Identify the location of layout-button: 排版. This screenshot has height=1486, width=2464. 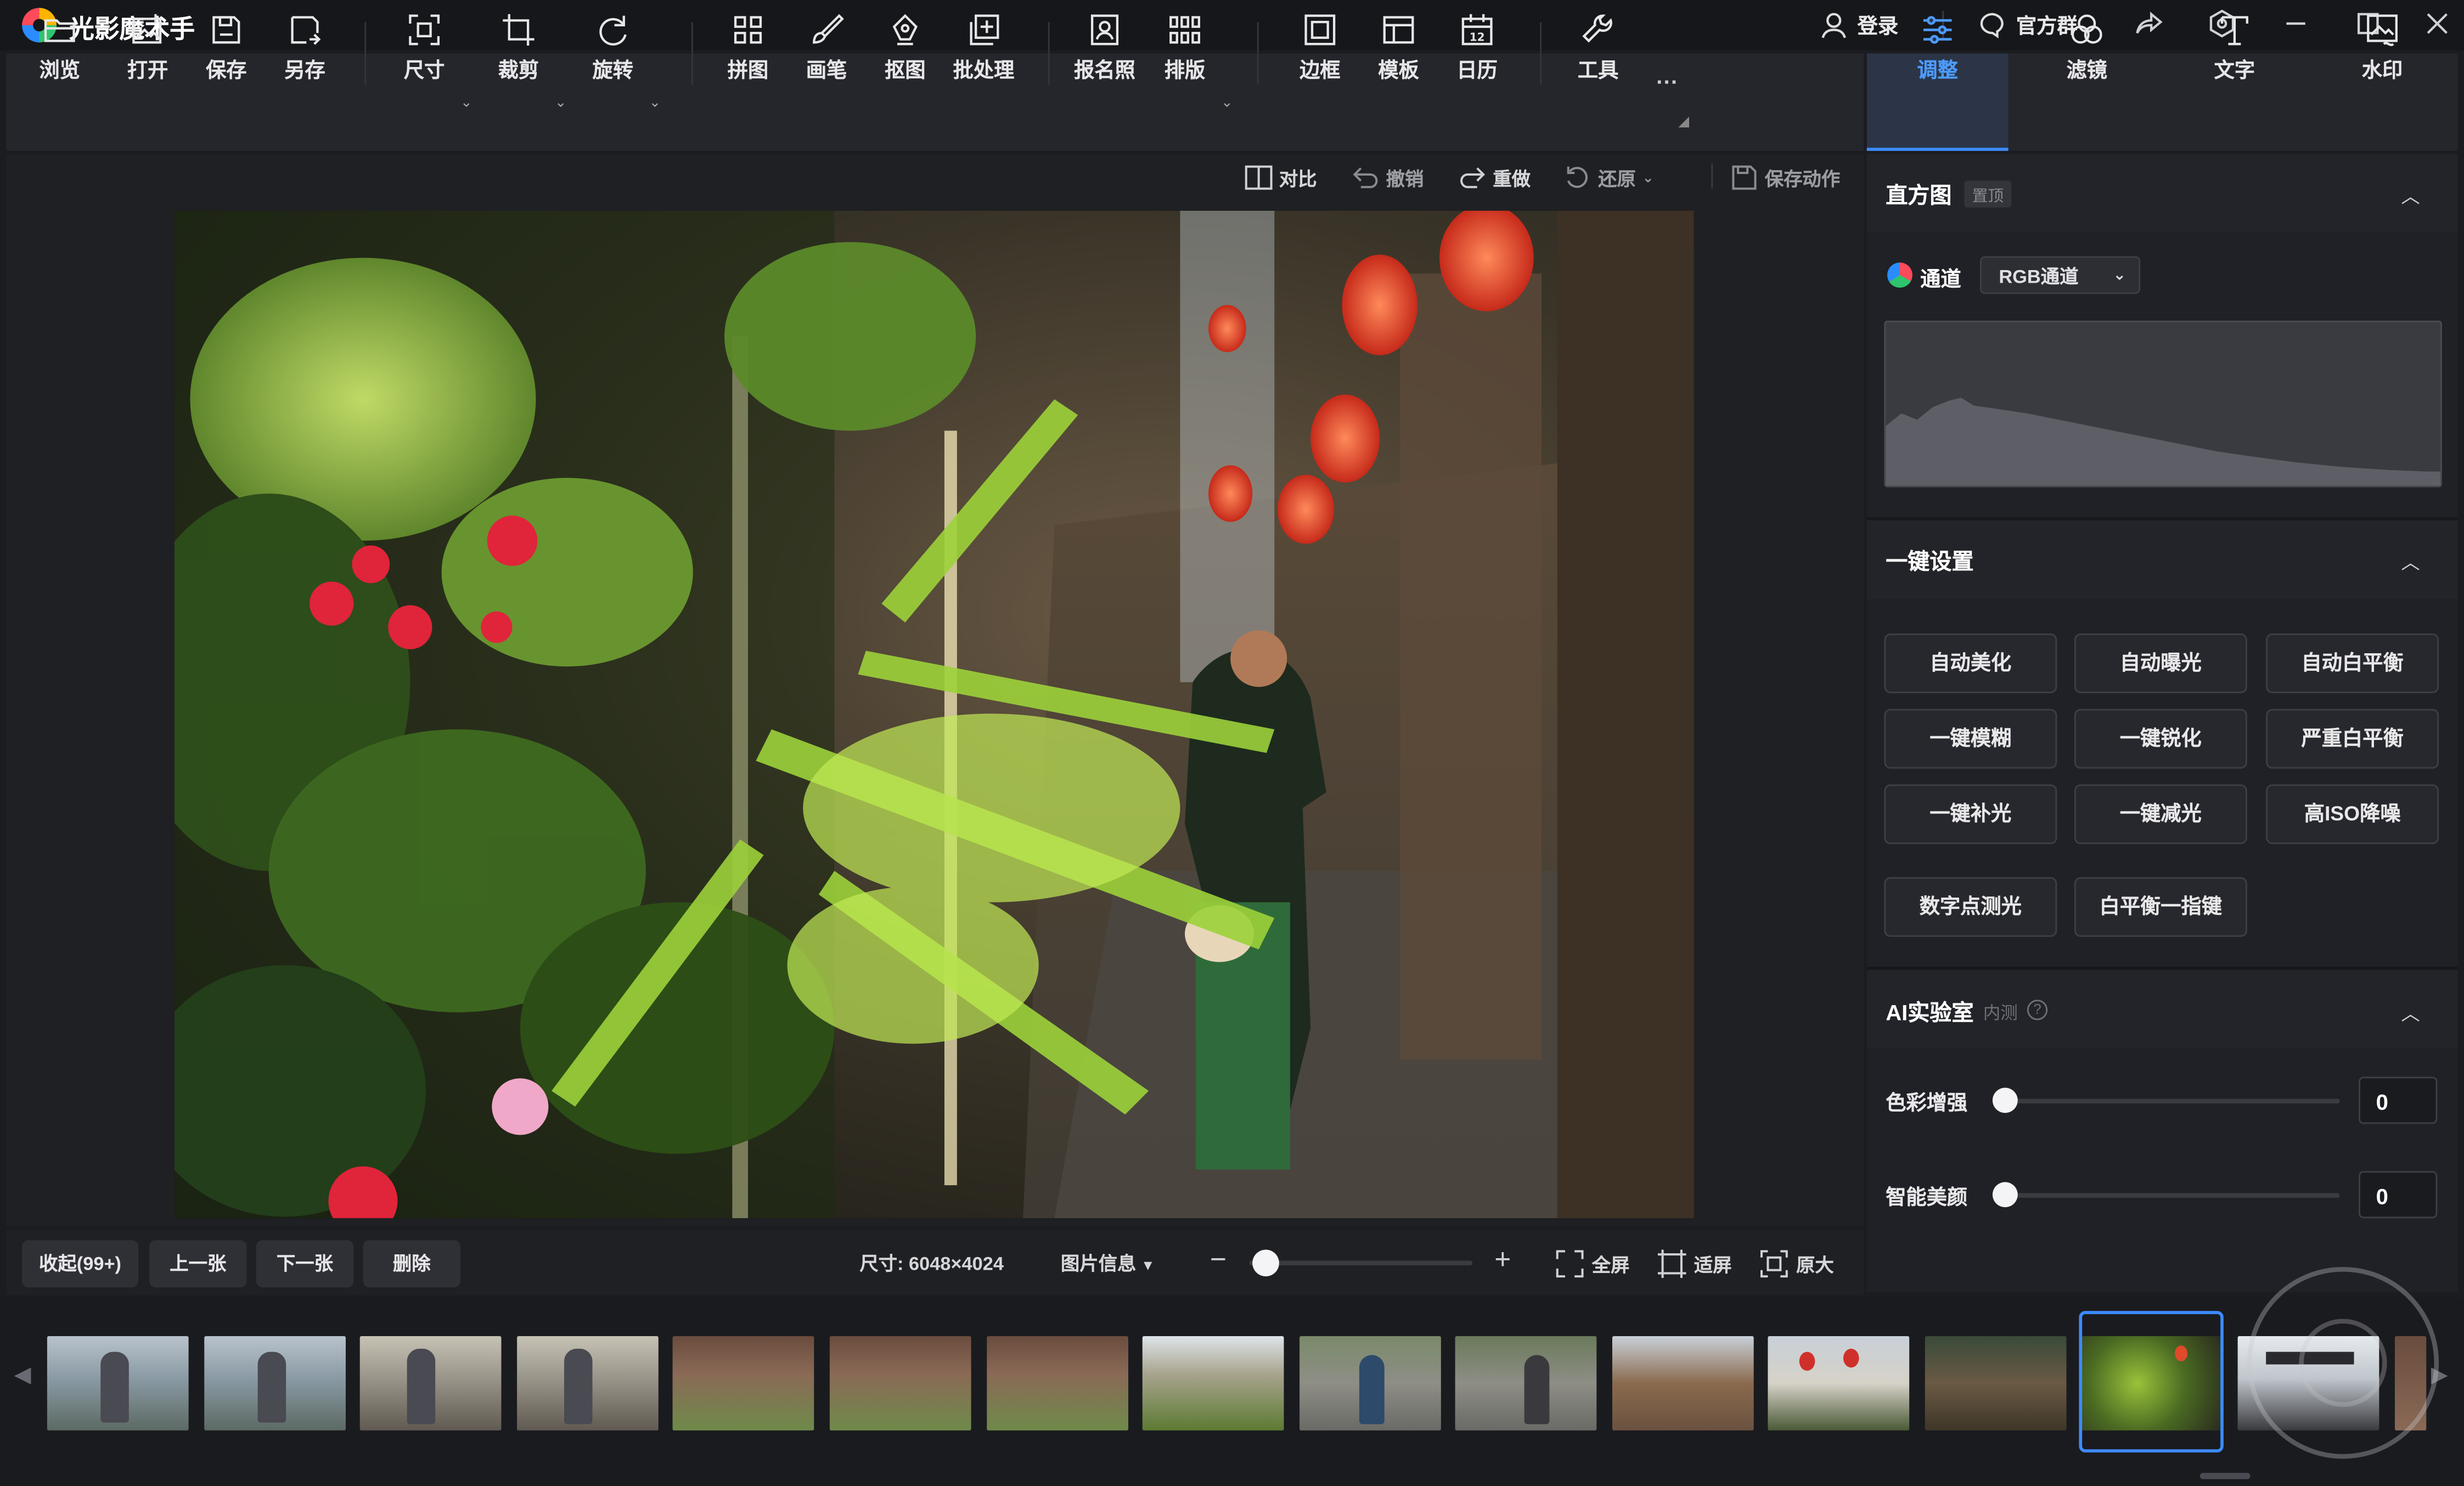
(1185, 48).